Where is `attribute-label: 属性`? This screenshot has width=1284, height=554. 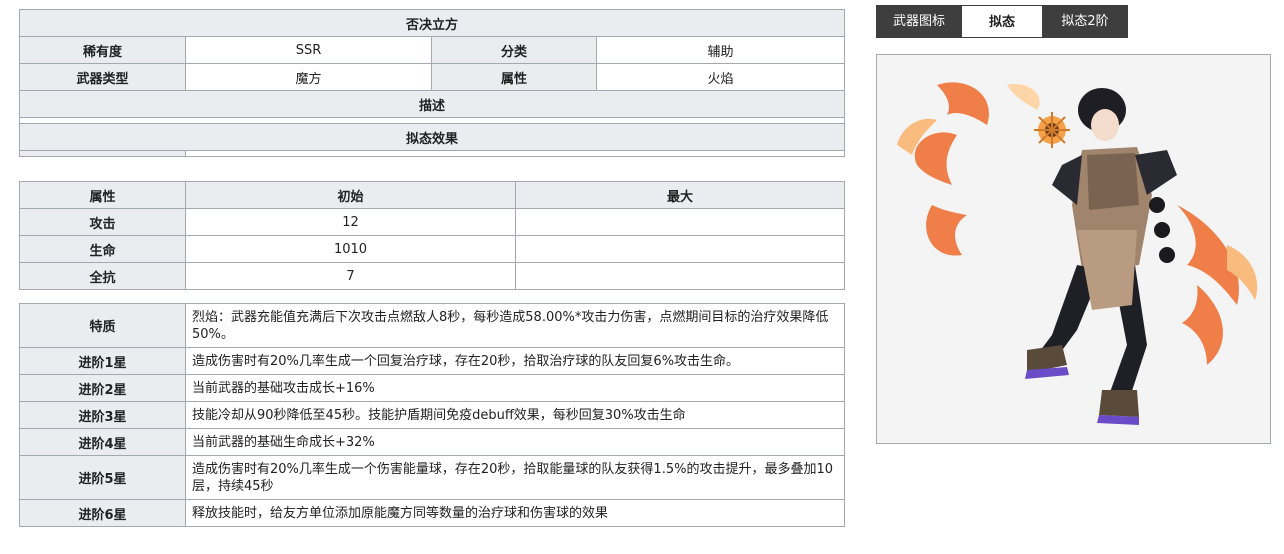 attribute-label: 属性 is located at coordinates (514, 77).